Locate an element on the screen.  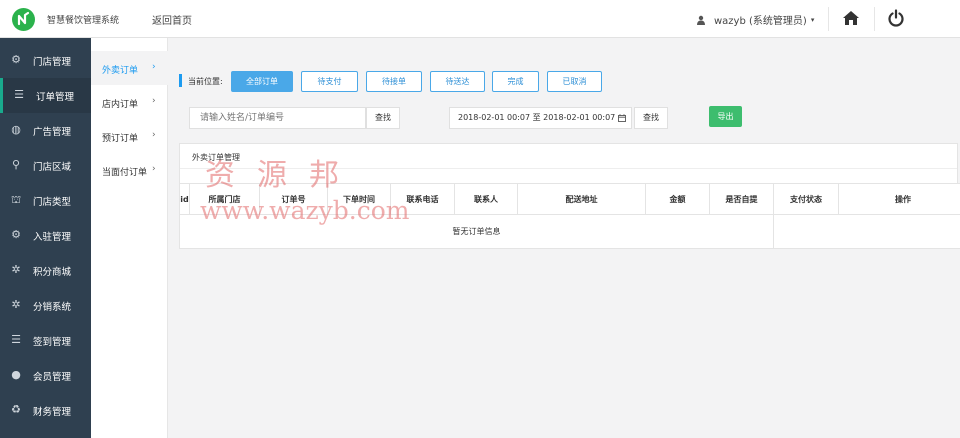
user-name-label: wazyb (系统管理员) is located at coordinates (760, 21).